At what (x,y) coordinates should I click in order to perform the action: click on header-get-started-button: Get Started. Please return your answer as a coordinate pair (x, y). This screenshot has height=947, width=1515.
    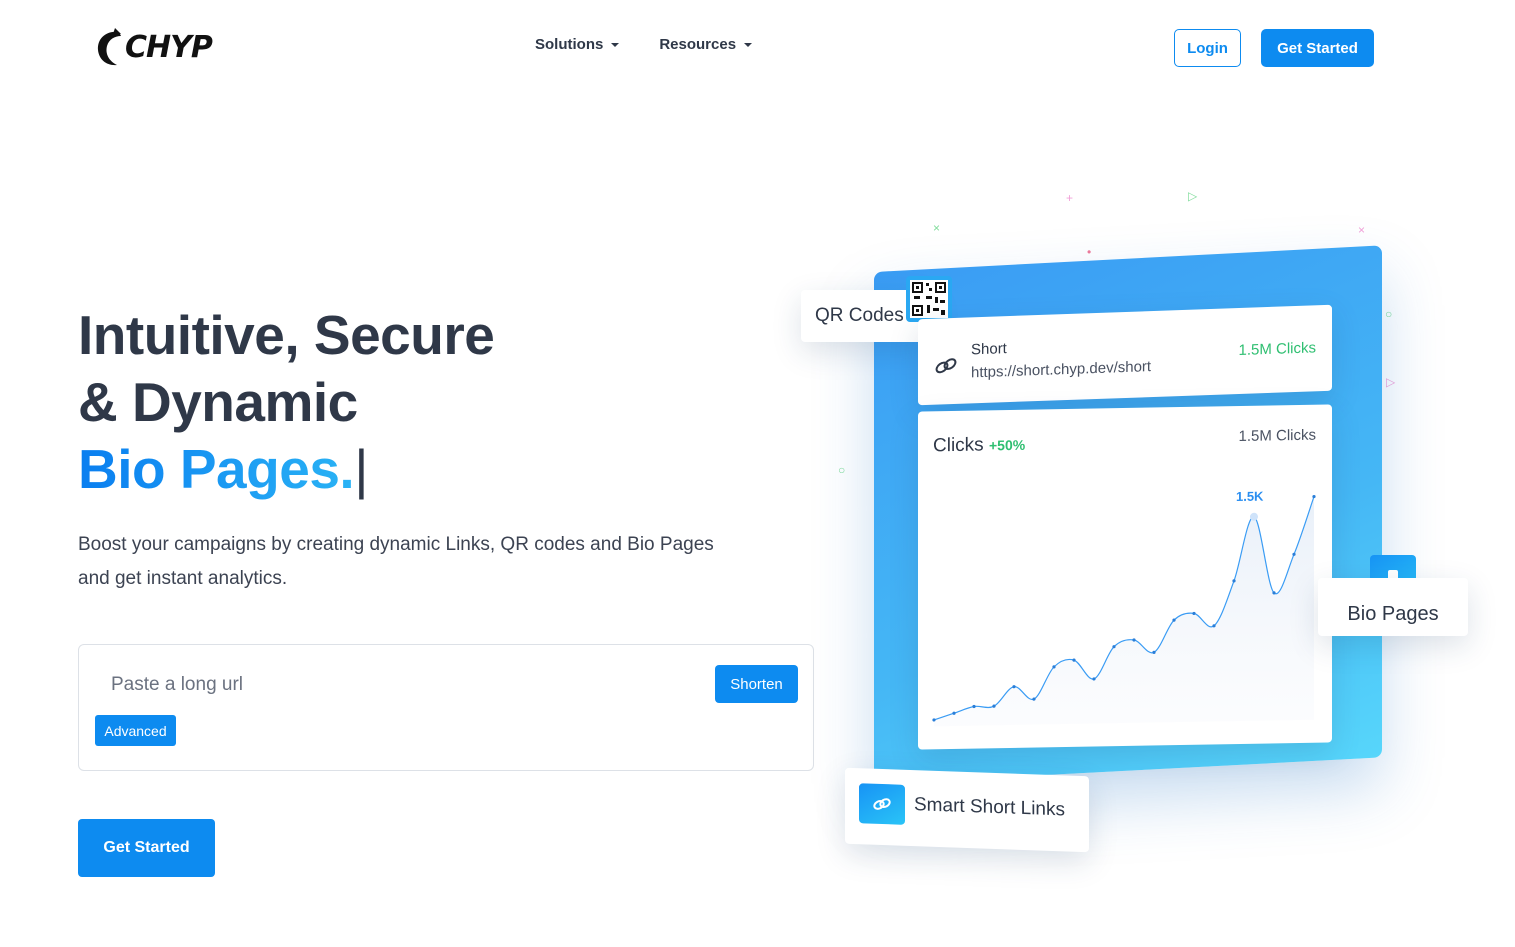
    Looking at the image, I should click on (1317, 48).